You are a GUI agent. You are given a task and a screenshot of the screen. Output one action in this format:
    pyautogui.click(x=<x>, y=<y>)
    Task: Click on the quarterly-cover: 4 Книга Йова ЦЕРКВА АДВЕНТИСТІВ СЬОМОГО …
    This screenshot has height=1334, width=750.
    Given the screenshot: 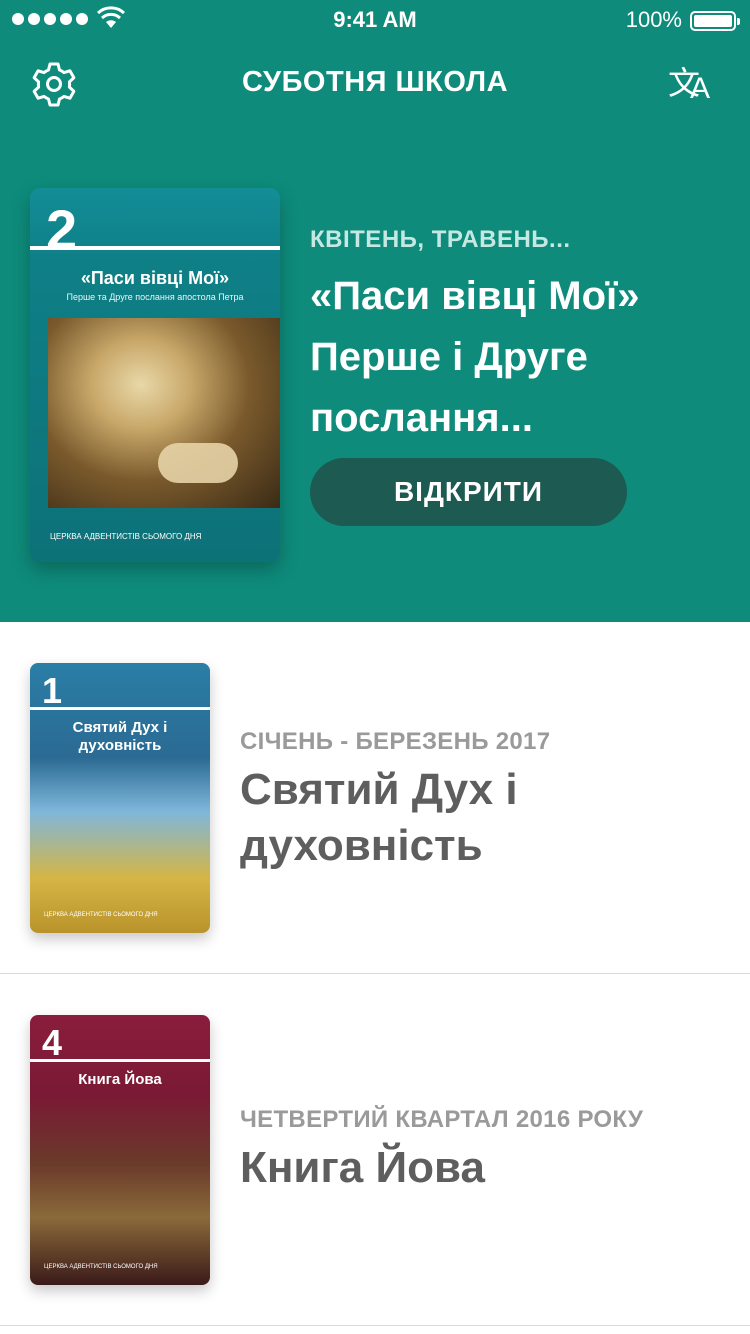 What is the action you would take?
    pyautogui.click(x=120, y=1150)
    